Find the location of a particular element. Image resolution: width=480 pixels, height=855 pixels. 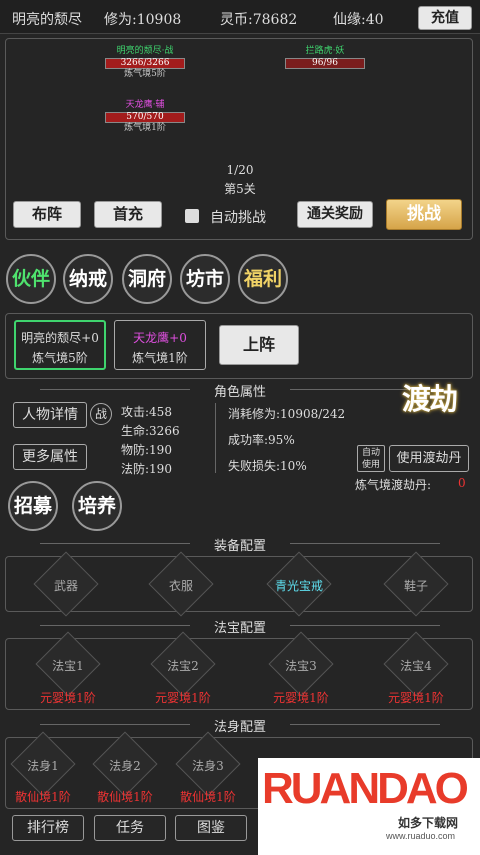

treasure-req-3: 元婴境1阶 is located at coordinates (301, 698).